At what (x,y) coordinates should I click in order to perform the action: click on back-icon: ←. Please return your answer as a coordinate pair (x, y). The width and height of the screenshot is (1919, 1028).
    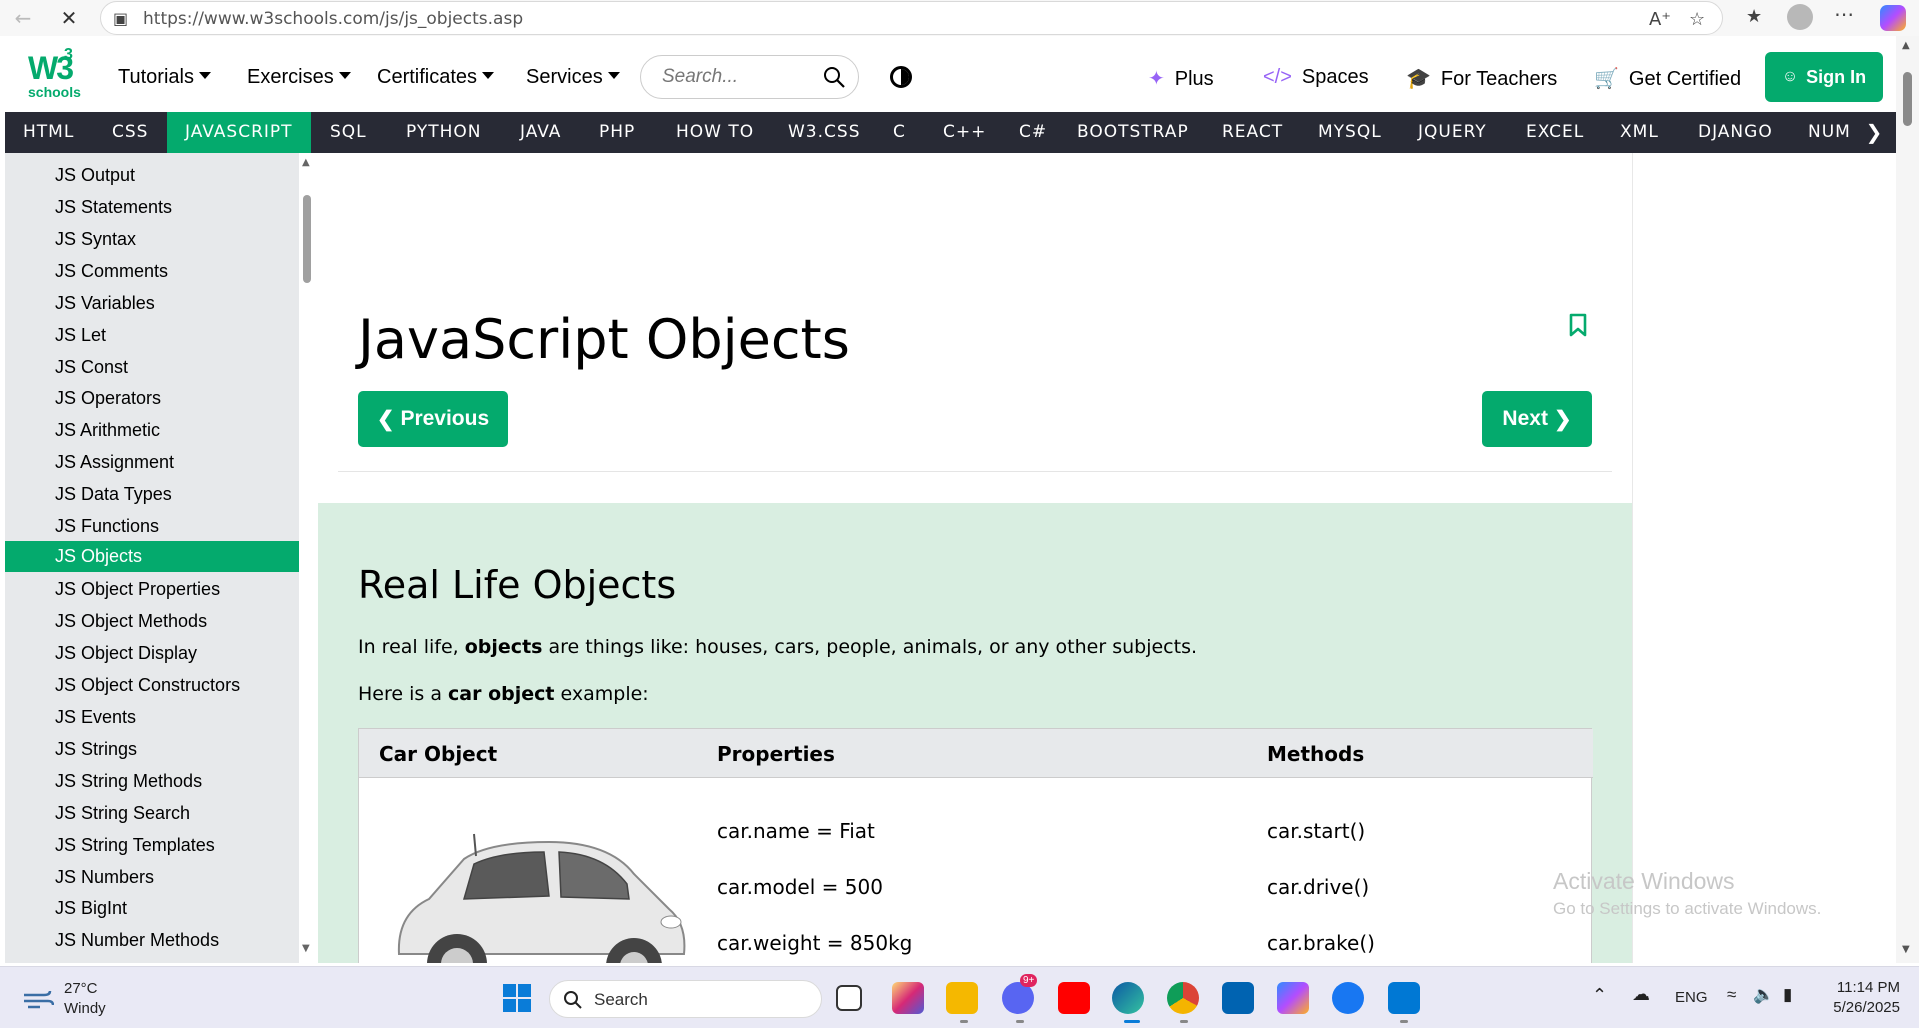
    Looking at the image, I should click on (23, 18).